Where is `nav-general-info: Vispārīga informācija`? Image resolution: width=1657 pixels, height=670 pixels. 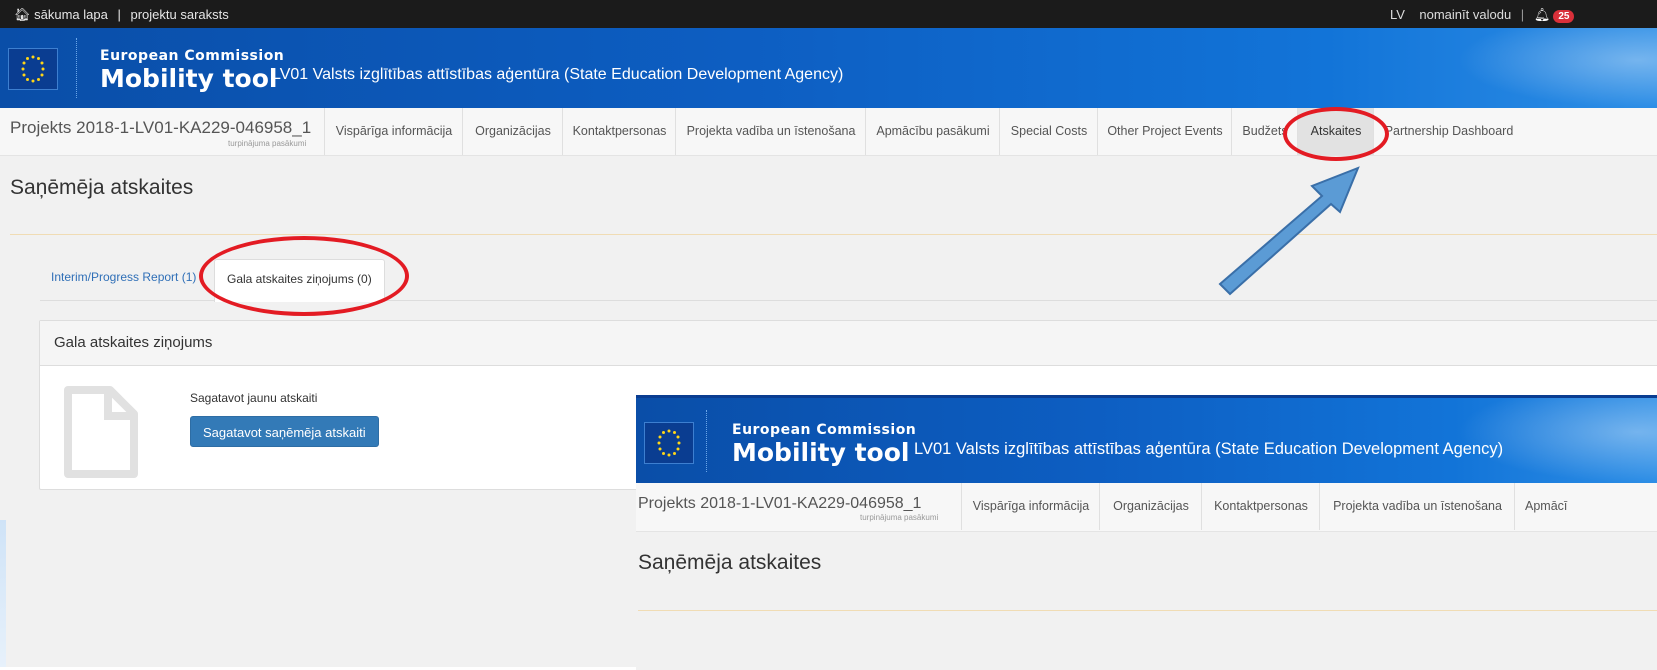
nav-general-info: Vispārīga informācija is located at coordinates (393, 131).